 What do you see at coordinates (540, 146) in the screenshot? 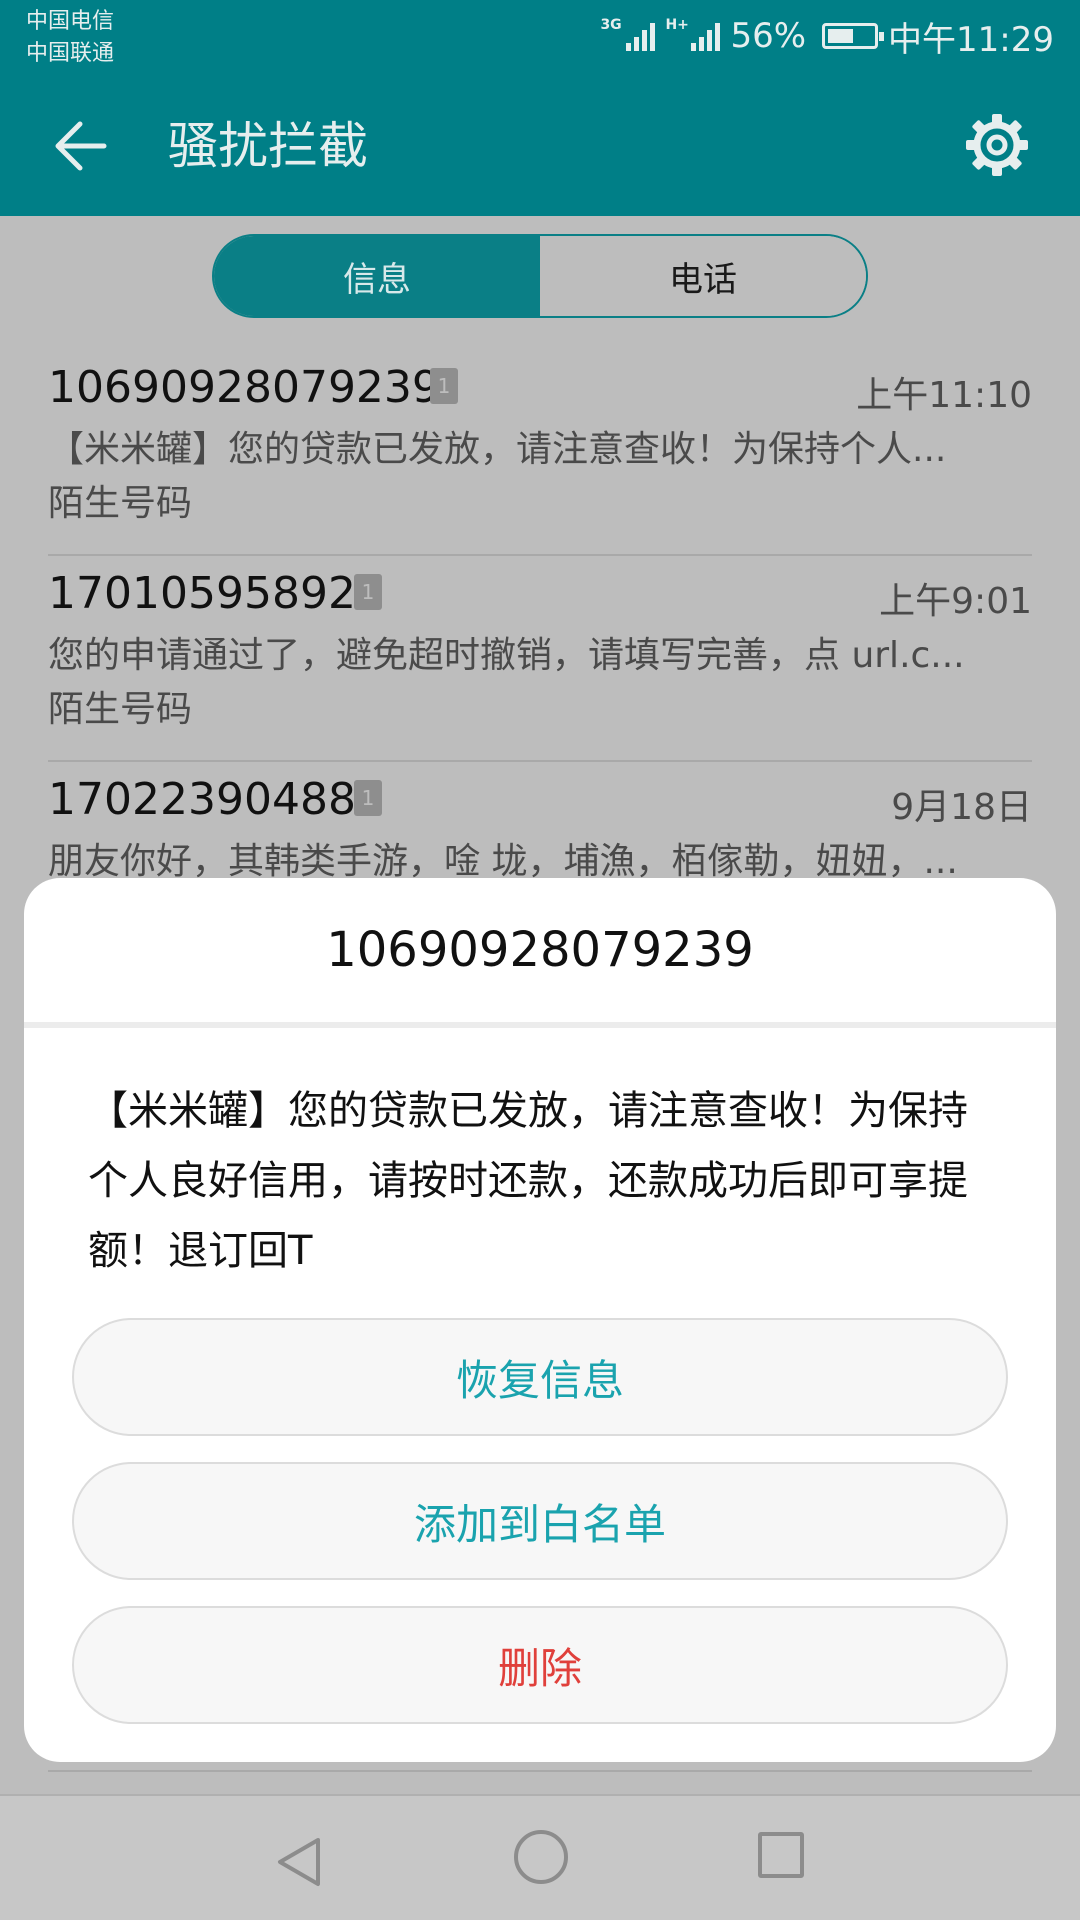
I see `app-bar: 骚扰拦截` at bounding box center [540, 146].